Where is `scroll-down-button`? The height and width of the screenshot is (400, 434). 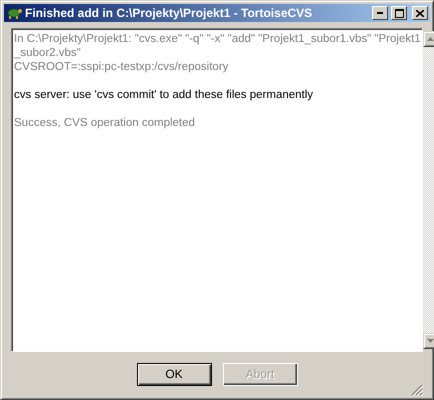
scroll-down-button is located at coordinates (428, 341).